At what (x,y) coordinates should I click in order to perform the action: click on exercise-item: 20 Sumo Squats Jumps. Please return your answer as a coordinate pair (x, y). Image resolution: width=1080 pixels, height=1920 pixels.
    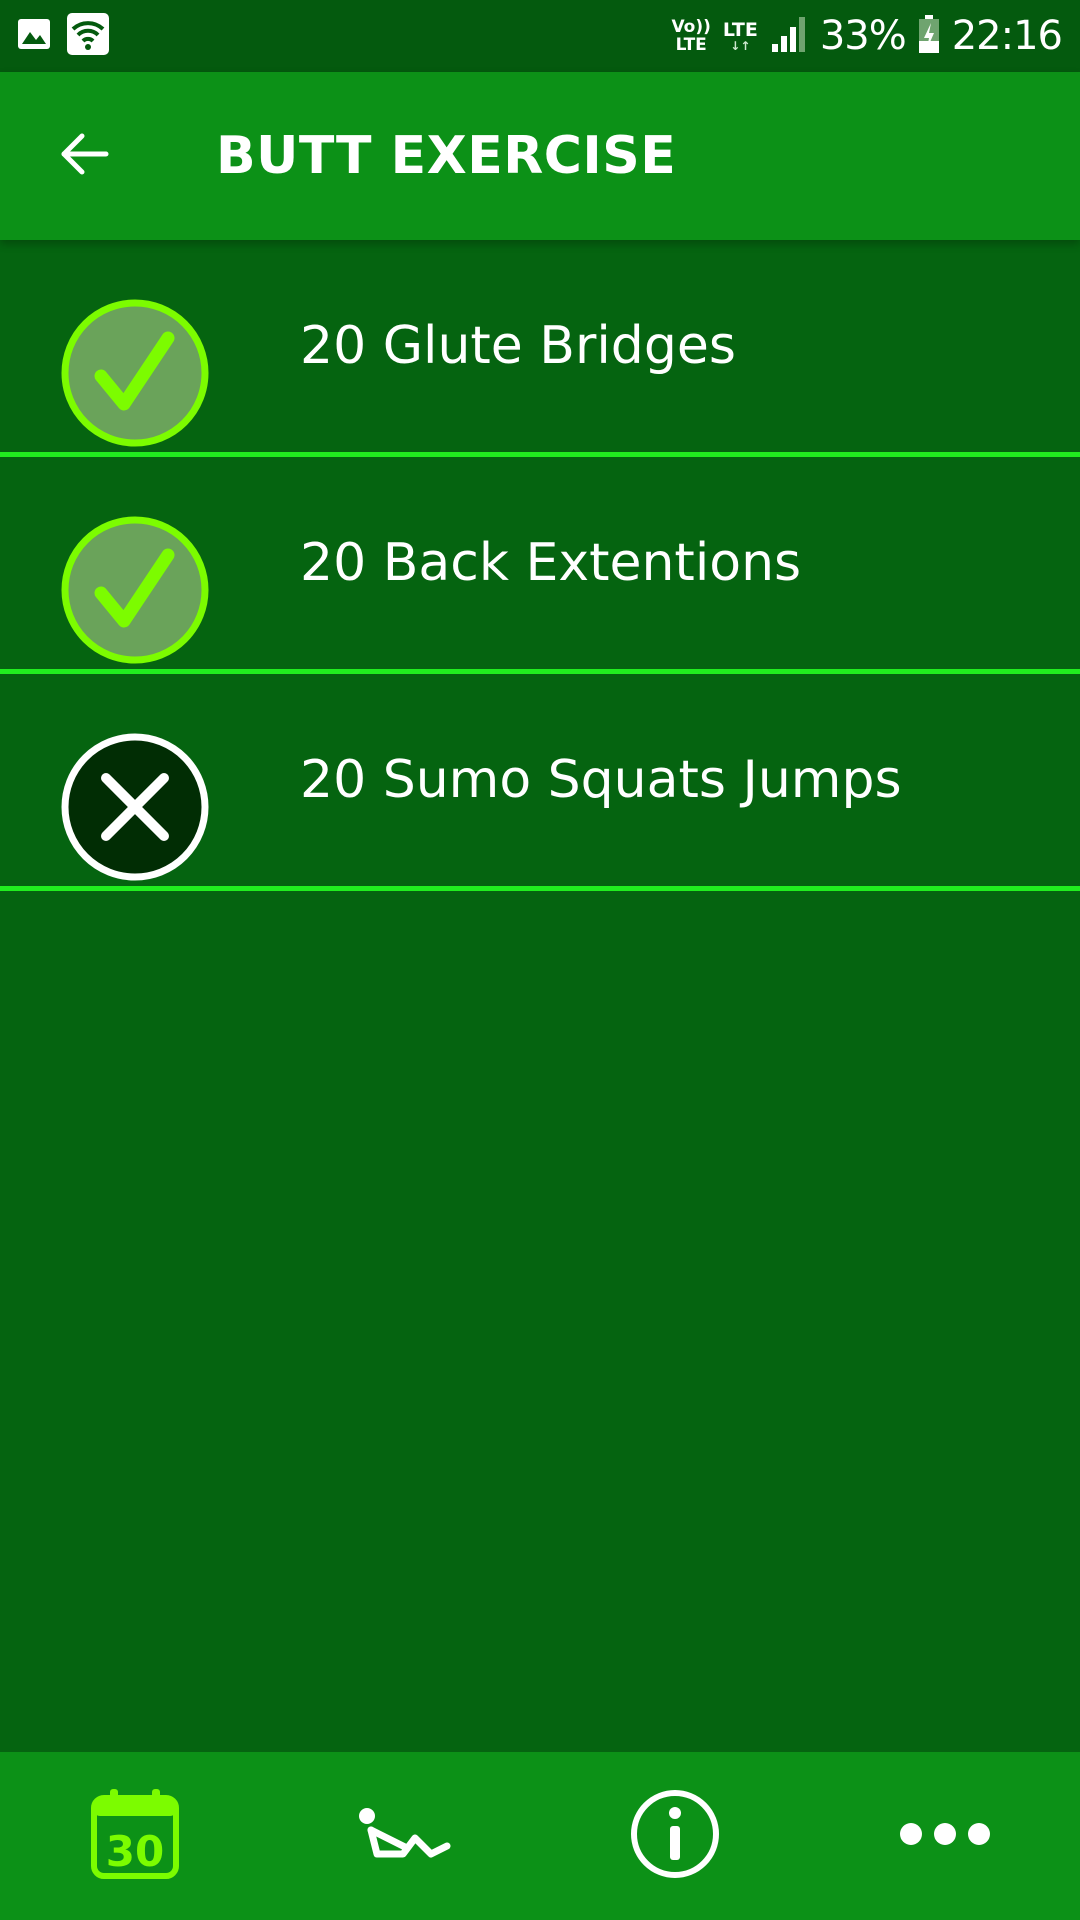
    Looking at the image, I should click on (540, 782).